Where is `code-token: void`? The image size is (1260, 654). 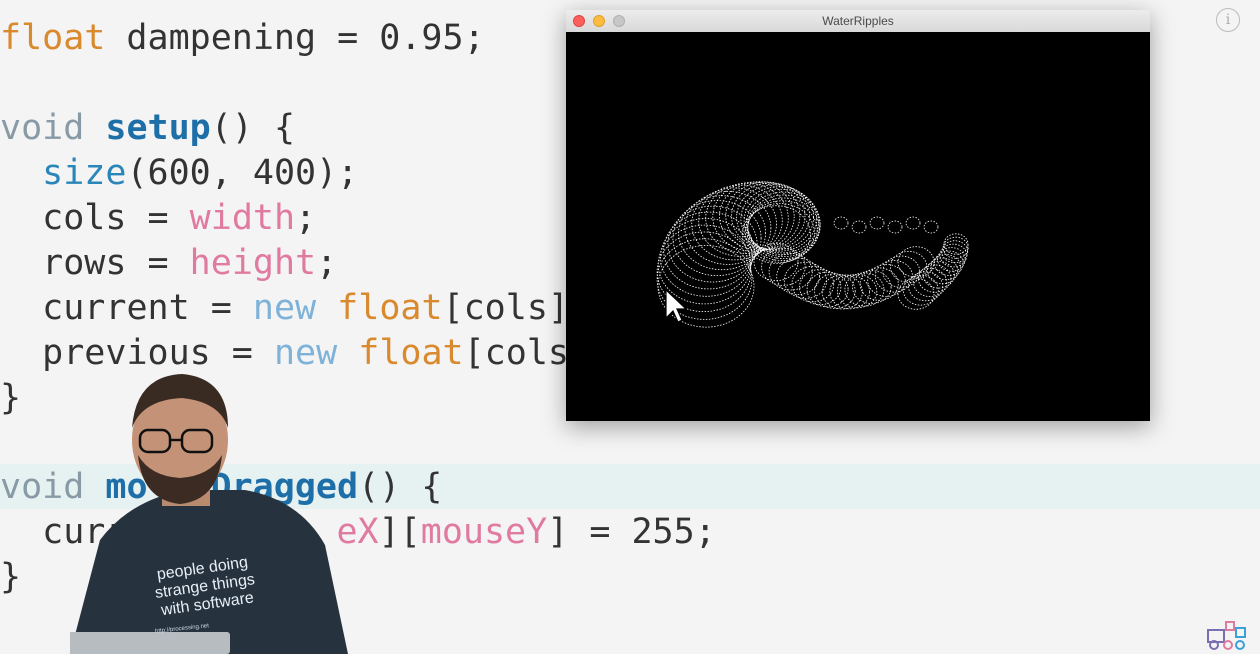
code-token: void is located at coordinates (42, 128).